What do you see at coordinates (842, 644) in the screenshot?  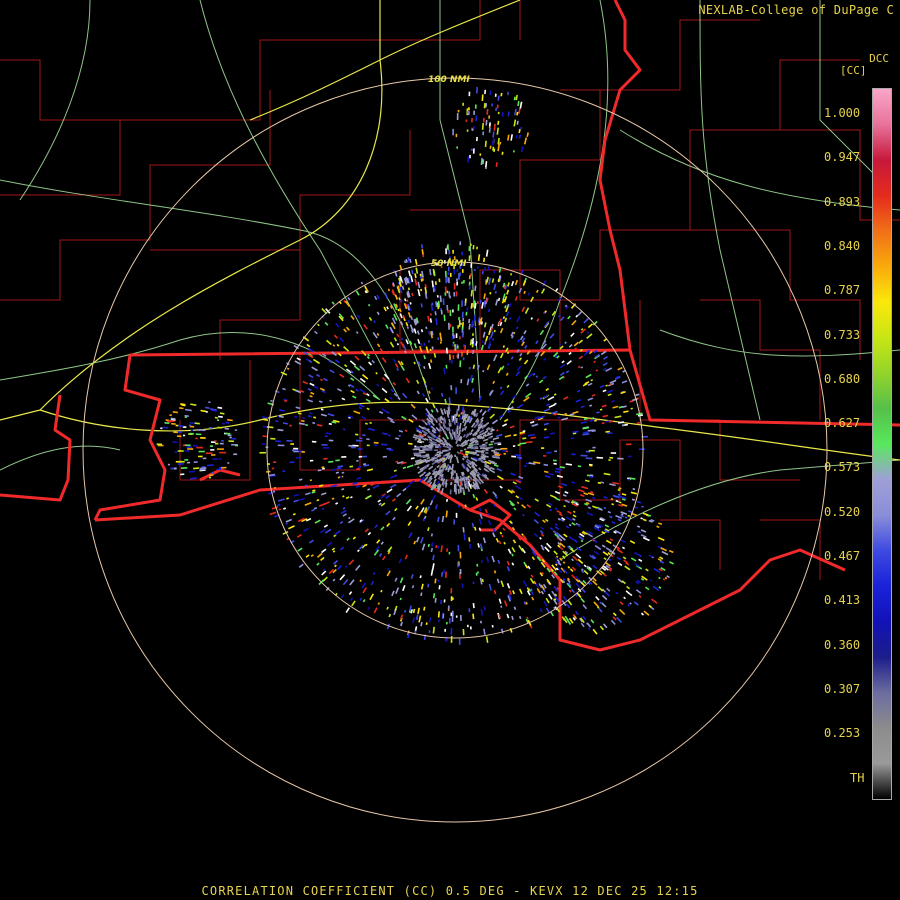 I see `color-scale-tick: 0.360` at bounding box center [842, 644].